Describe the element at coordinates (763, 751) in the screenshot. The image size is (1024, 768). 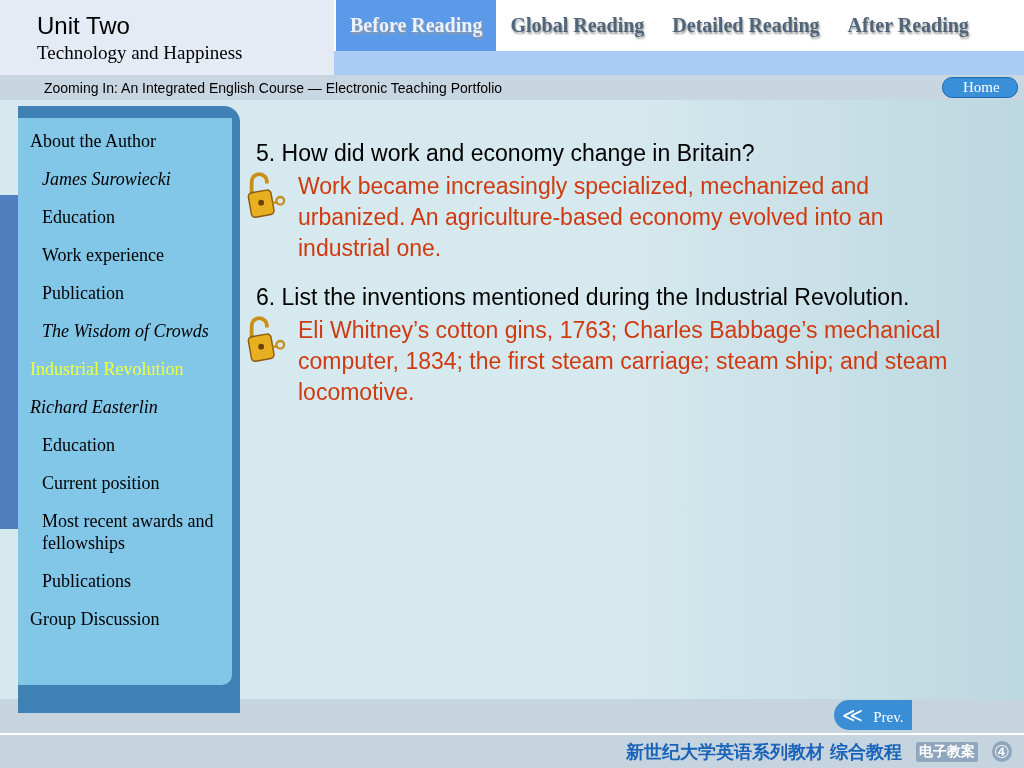
I see `series-title: 新世纪大学英语系列教材 综合教程` at that location.